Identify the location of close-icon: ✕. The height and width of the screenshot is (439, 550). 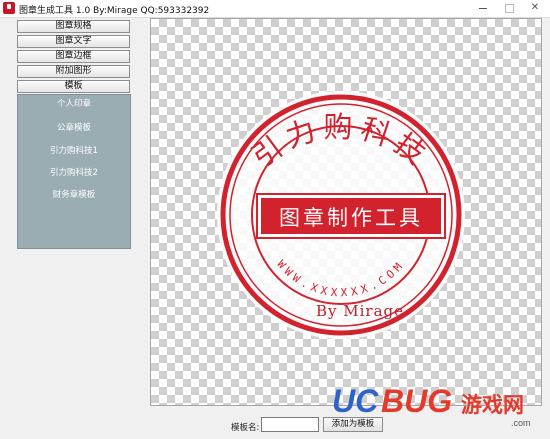
(535, 8).